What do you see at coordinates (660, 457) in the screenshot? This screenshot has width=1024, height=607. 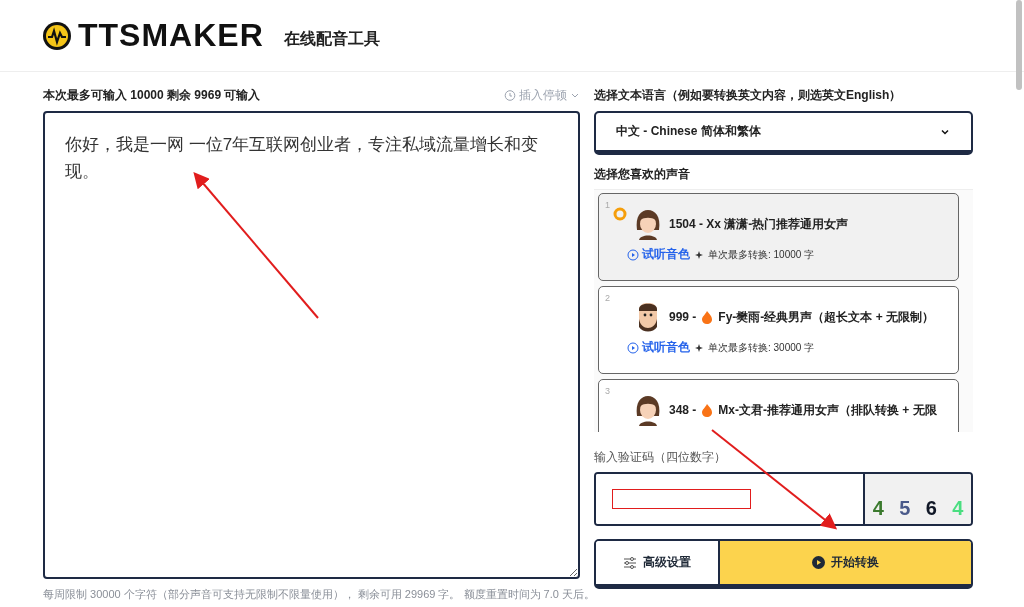 I see `captcha-label: 输入验证码（四位数字）` at bounding box center [660, 457].